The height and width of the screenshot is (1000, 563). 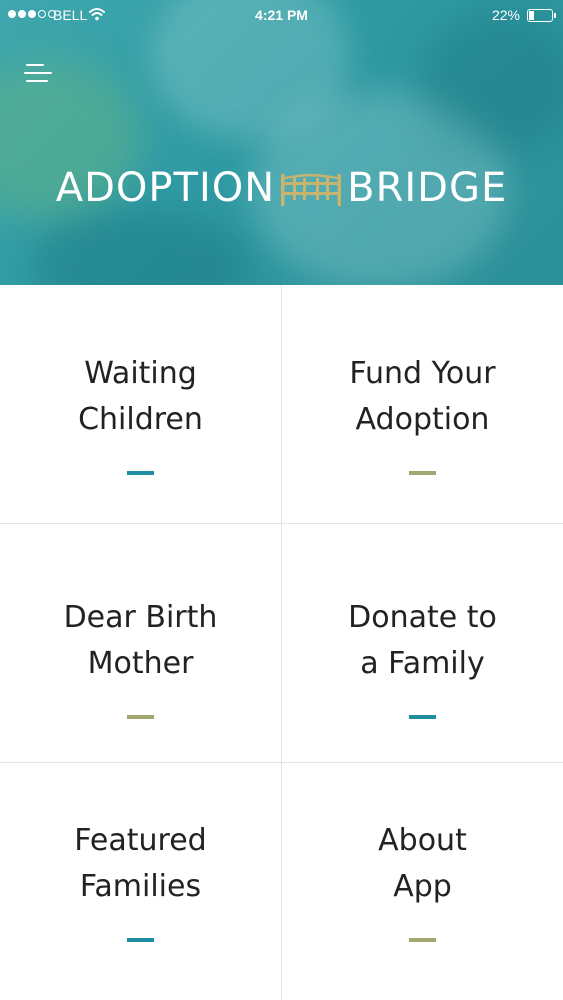 What do you see at coordinates (422, 419) in the screenshot?
I see `tile-label-line: Adoption` at bounding box center [422, 419].